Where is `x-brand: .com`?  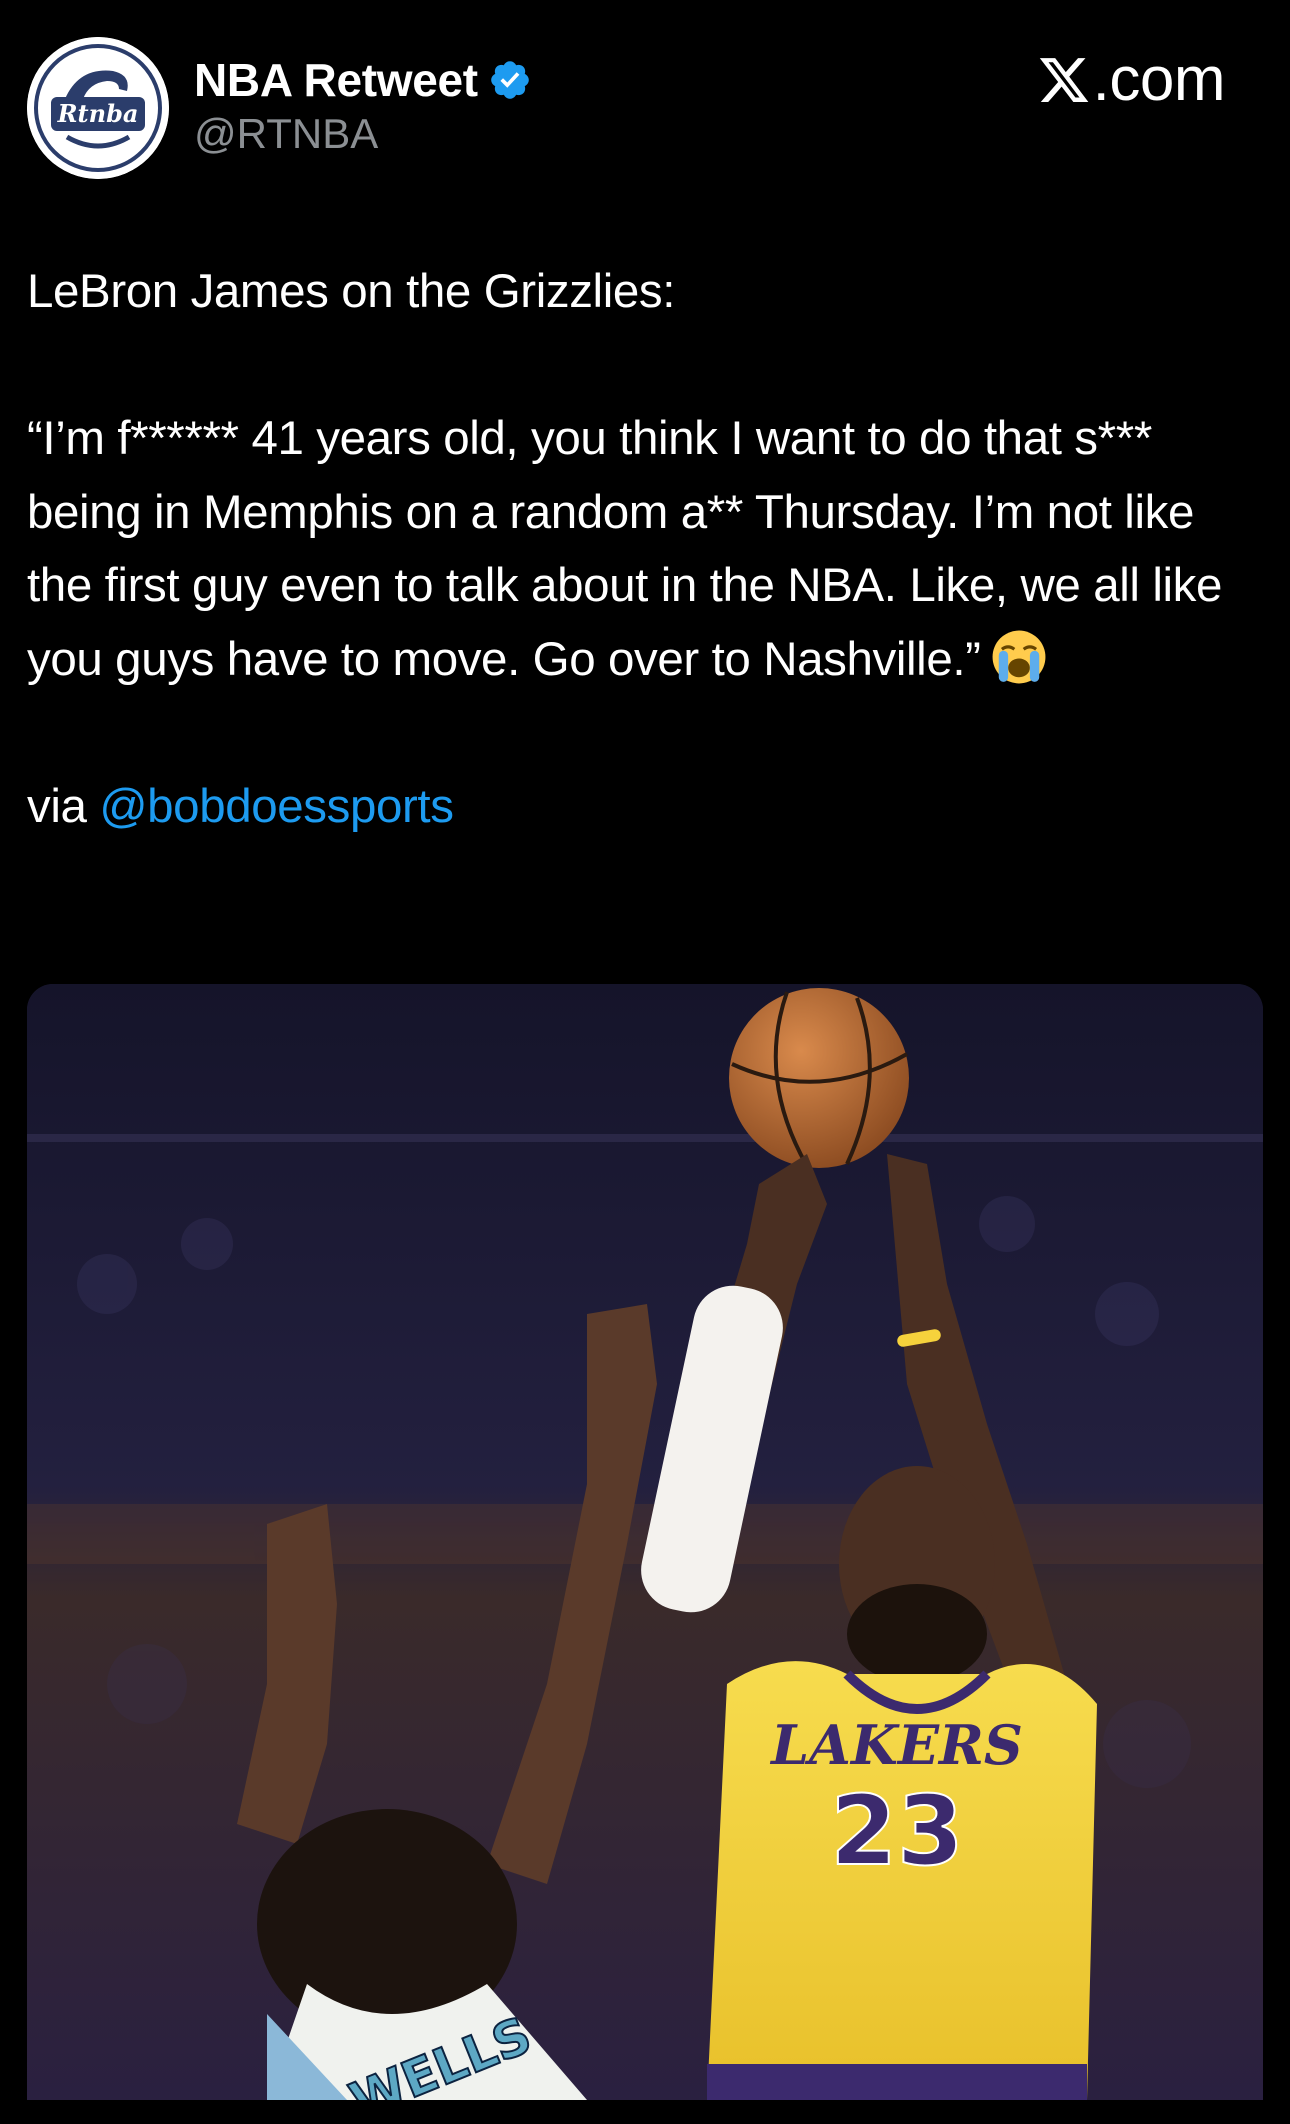 x-brand: .com is located at coordinates (1131, 79).